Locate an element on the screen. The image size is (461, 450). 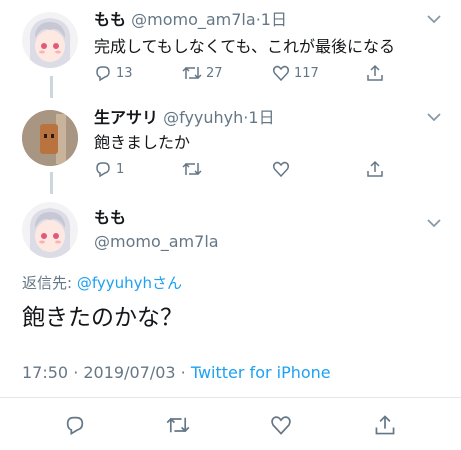
focus-handle: @momo_am7la is located at coordinates (156, 242).